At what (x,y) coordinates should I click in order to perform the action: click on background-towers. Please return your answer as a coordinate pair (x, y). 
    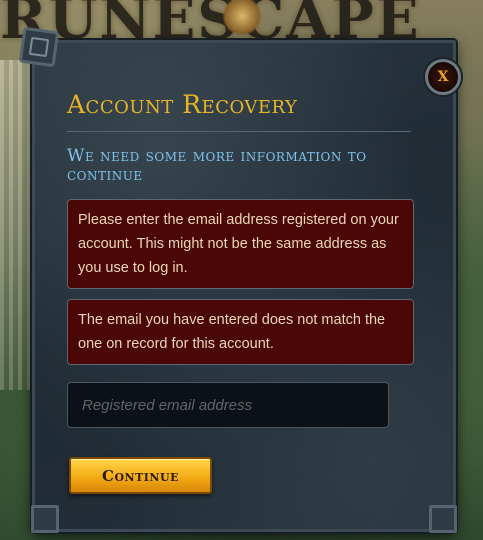
    Looking at the image, I should click on (18, 225).